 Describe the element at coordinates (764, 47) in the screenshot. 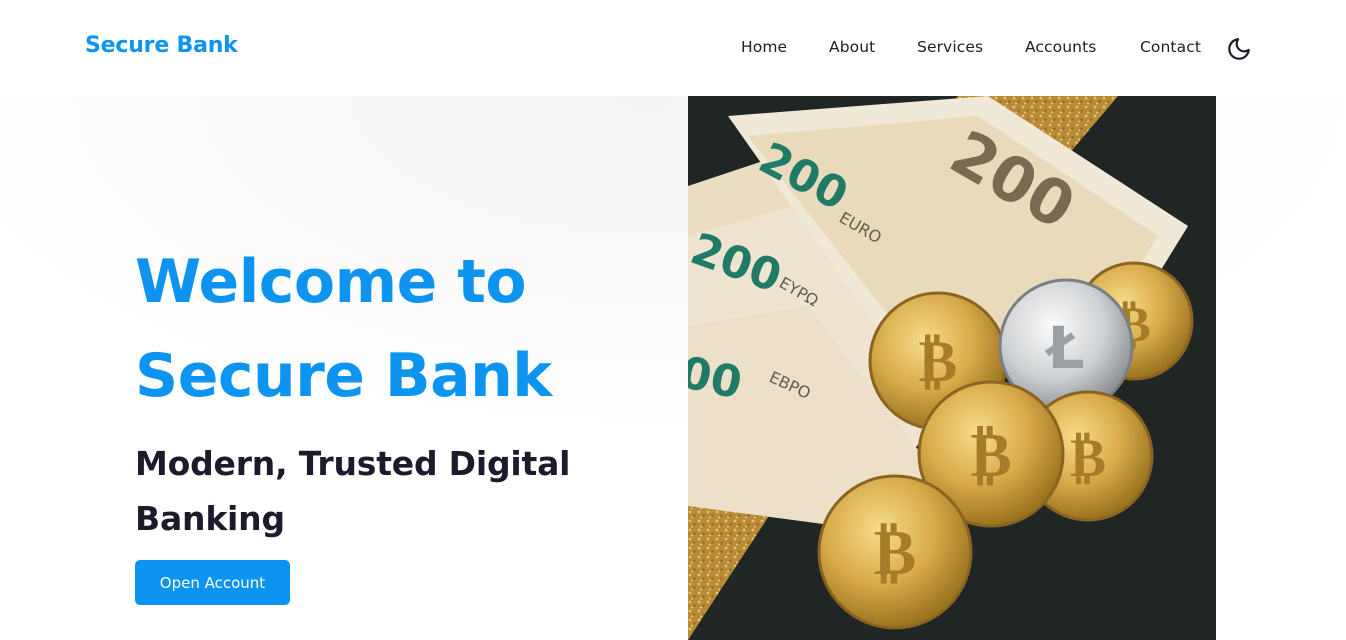

I see `nav-home: Home` at that location.